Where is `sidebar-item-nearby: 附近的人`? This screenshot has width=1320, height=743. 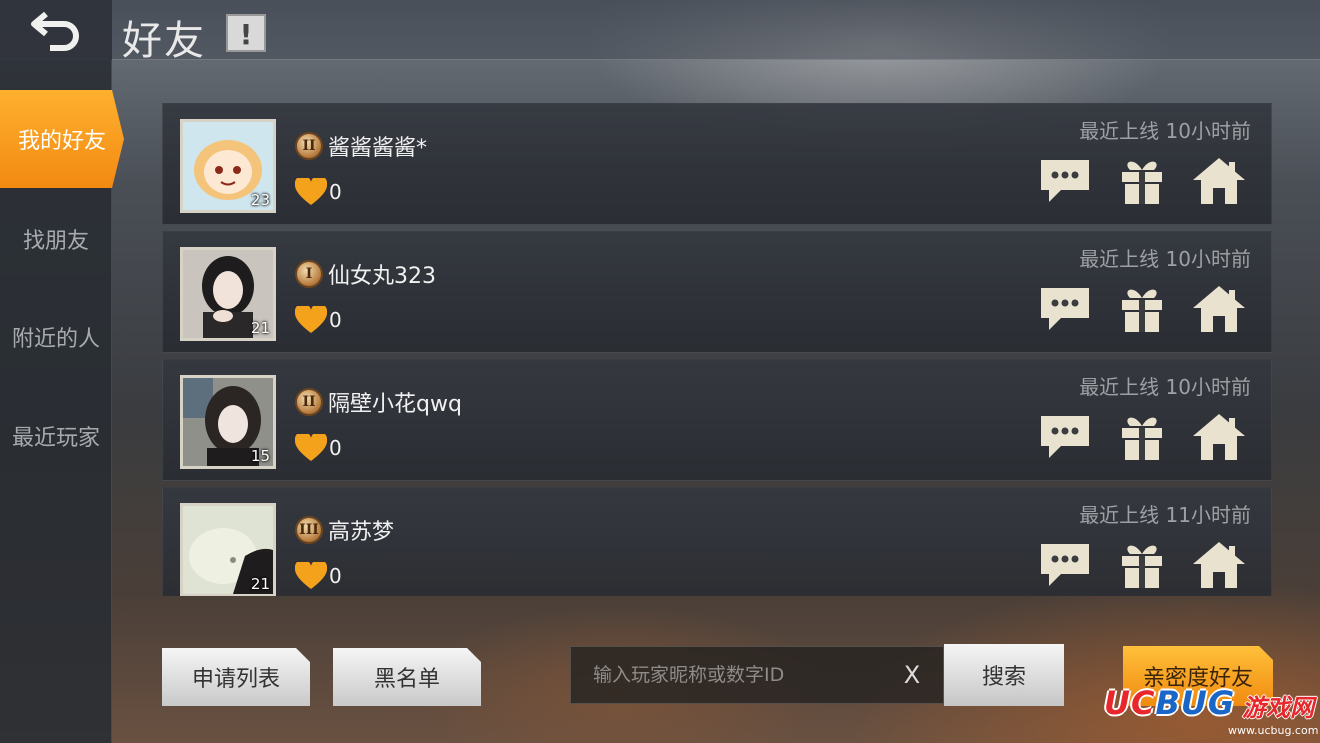 sidebar-item-nearby: 附近的人 is located at coordinates (56, 337).